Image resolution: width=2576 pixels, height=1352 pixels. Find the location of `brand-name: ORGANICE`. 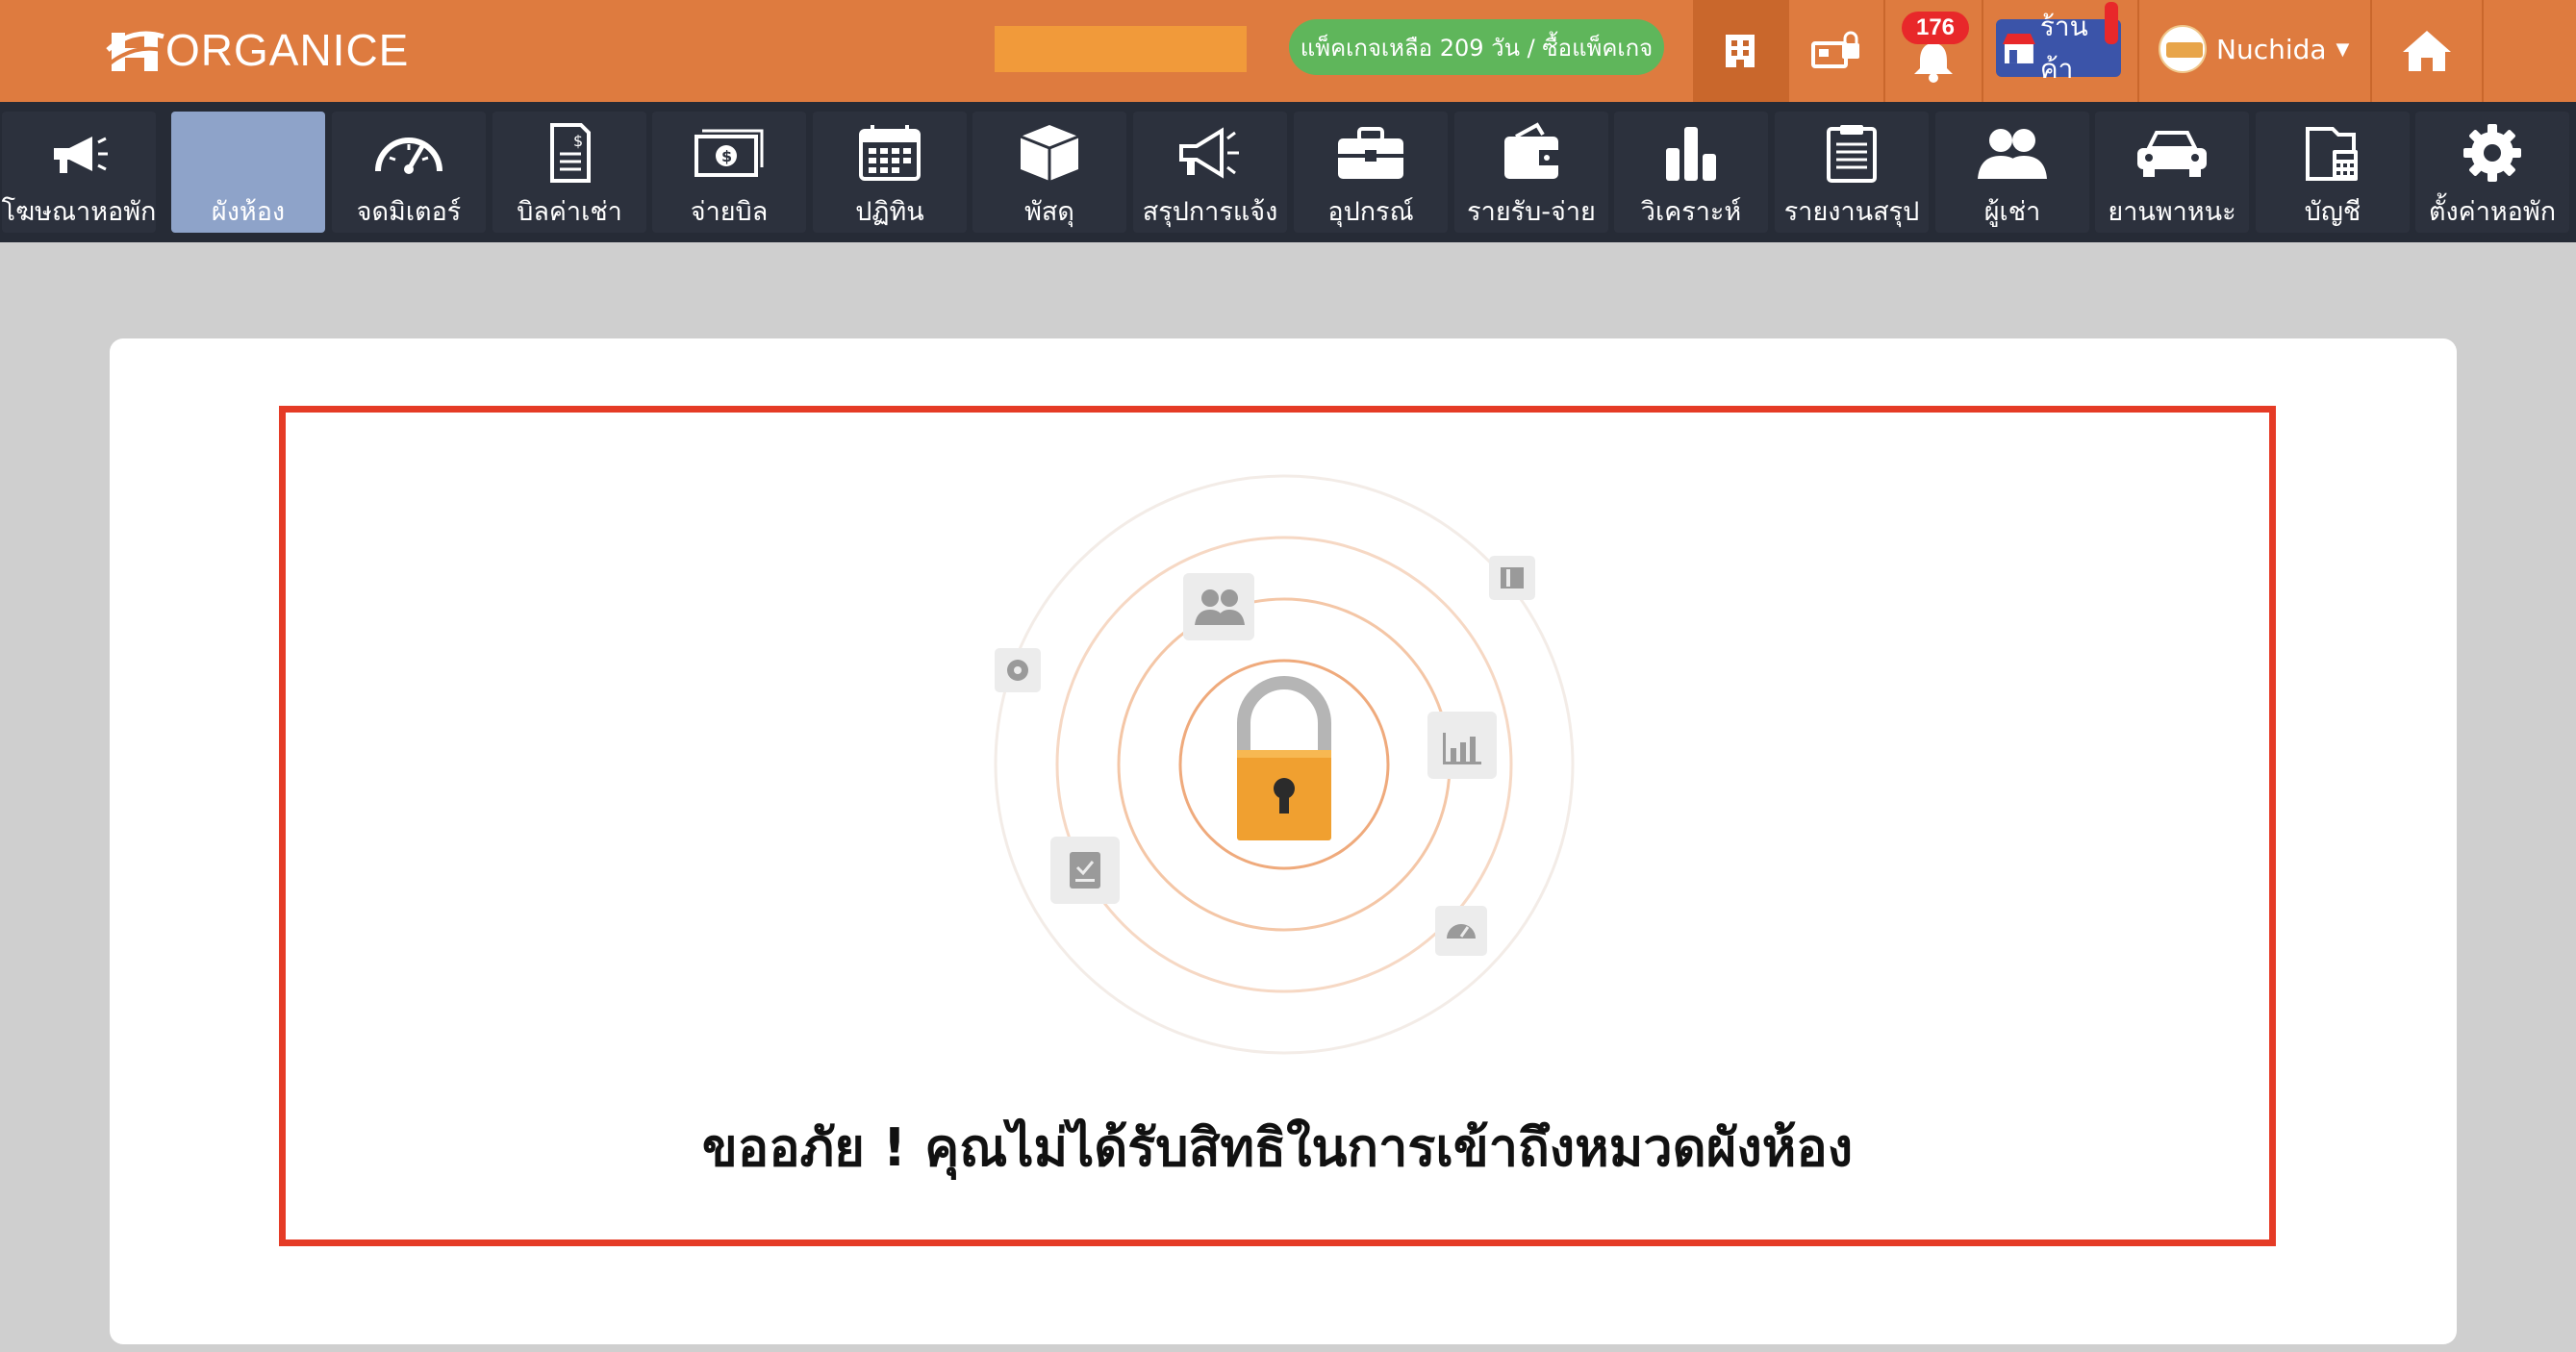

brand-name: ORGANICE is located at coordinates (287, 50).